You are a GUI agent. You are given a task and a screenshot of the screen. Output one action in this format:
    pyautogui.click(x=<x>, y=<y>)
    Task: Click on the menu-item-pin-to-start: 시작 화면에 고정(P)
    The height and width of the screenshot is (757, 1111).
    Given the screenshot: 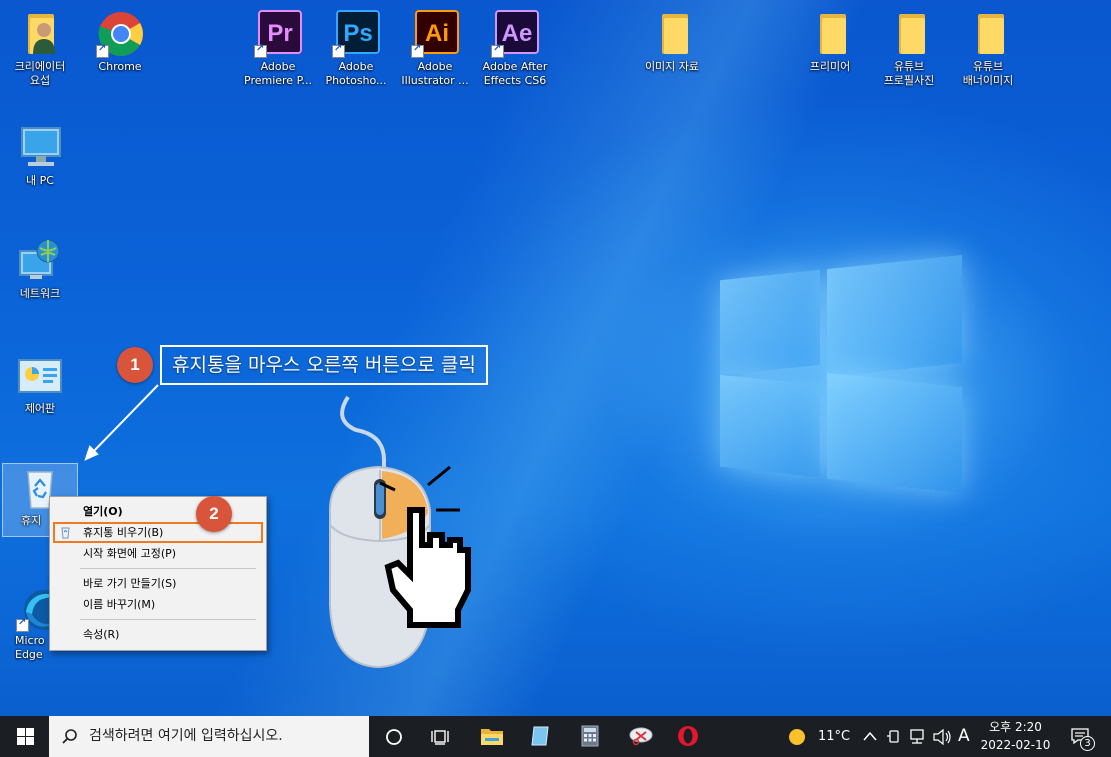 What is the action you would take?
    pyautogui.click(x=158, y=553)
    